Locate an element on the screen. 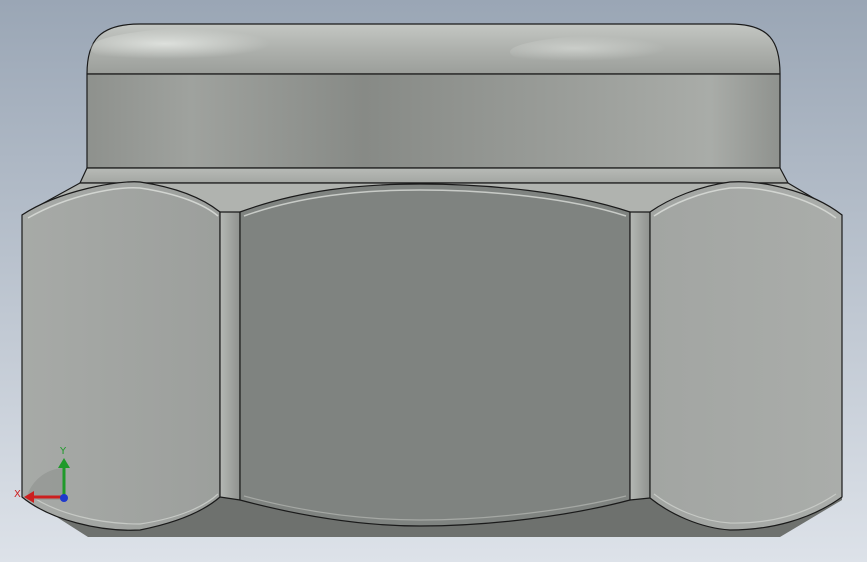 The image size is (867, 562). z-axis-dot is located at coordinates (64, 498).